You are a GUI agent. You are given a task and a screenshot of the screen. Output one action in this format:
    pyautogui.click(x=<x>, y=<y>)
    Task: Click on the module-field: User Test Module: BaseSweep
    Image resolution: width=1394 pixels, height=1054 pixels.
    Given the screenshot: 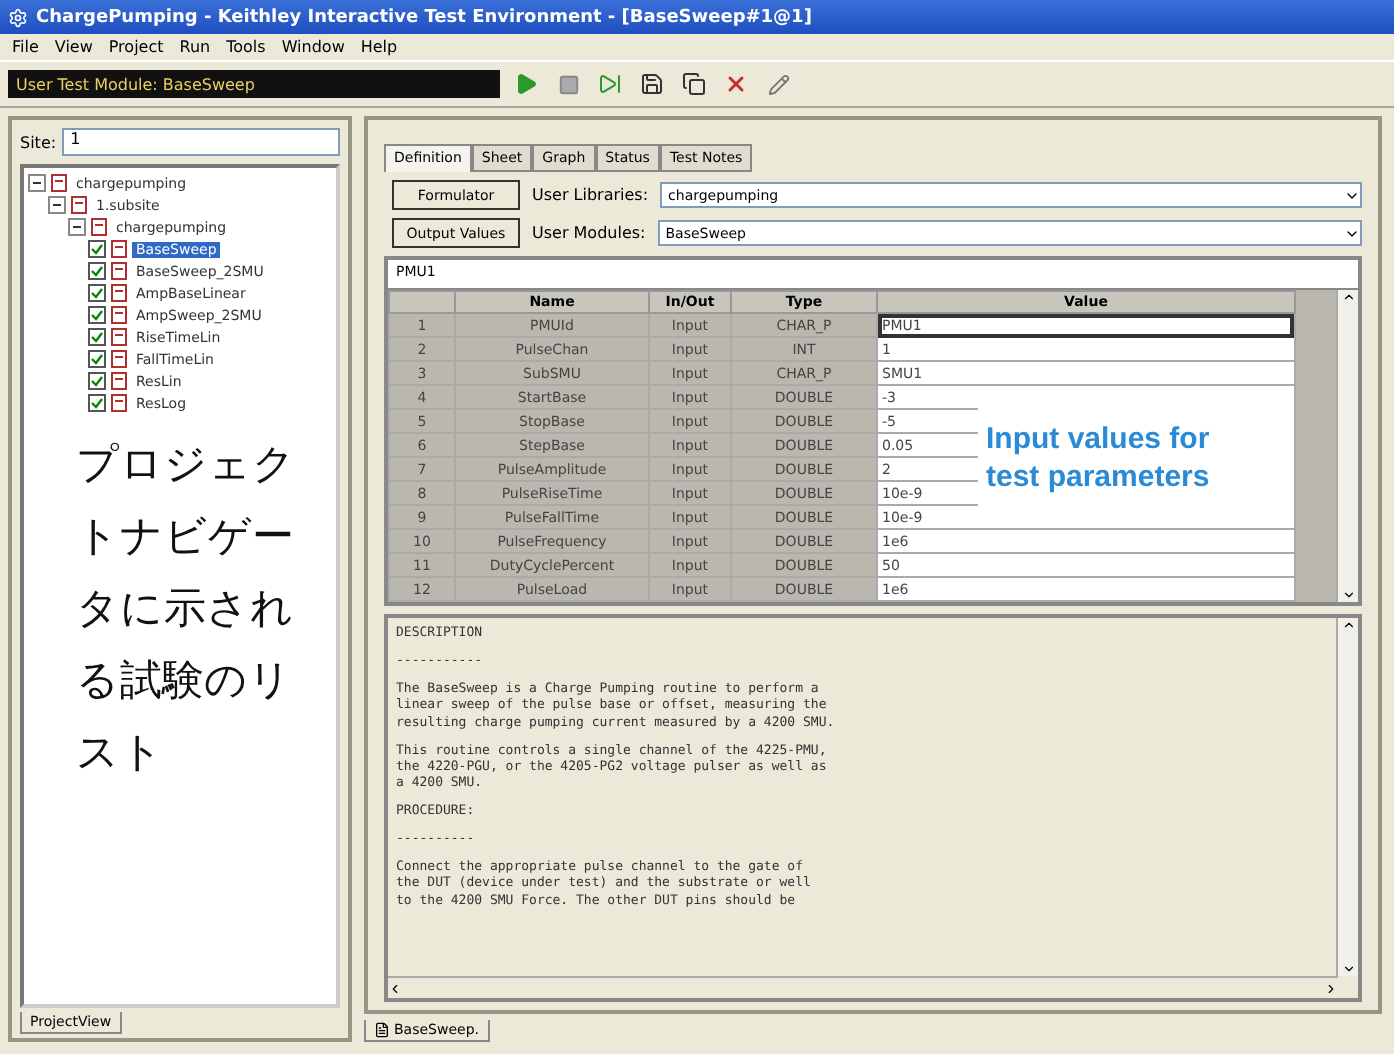 What is the action you would take?
    pyautogui.click(x=254, y=84)
    